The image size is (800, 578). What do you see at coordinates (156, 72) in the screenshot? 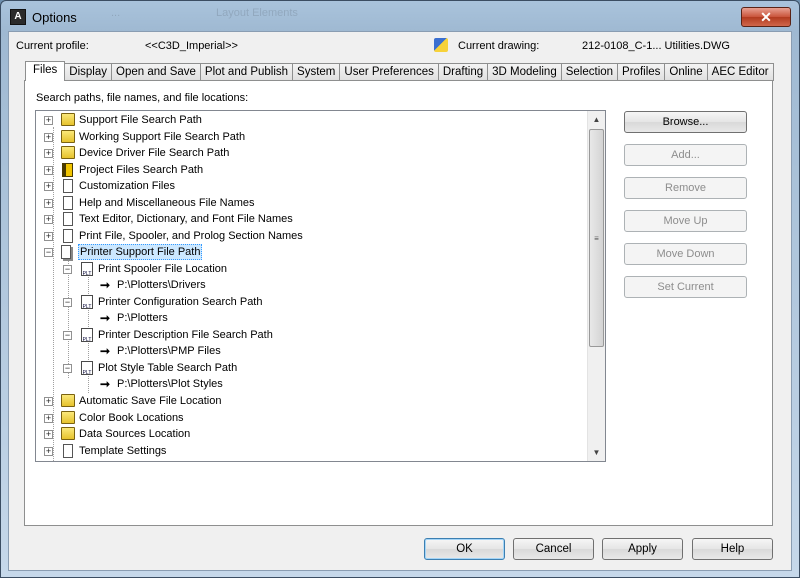
I see `tab-open-and-save: Open and Save` at bounding box center [156, 72].